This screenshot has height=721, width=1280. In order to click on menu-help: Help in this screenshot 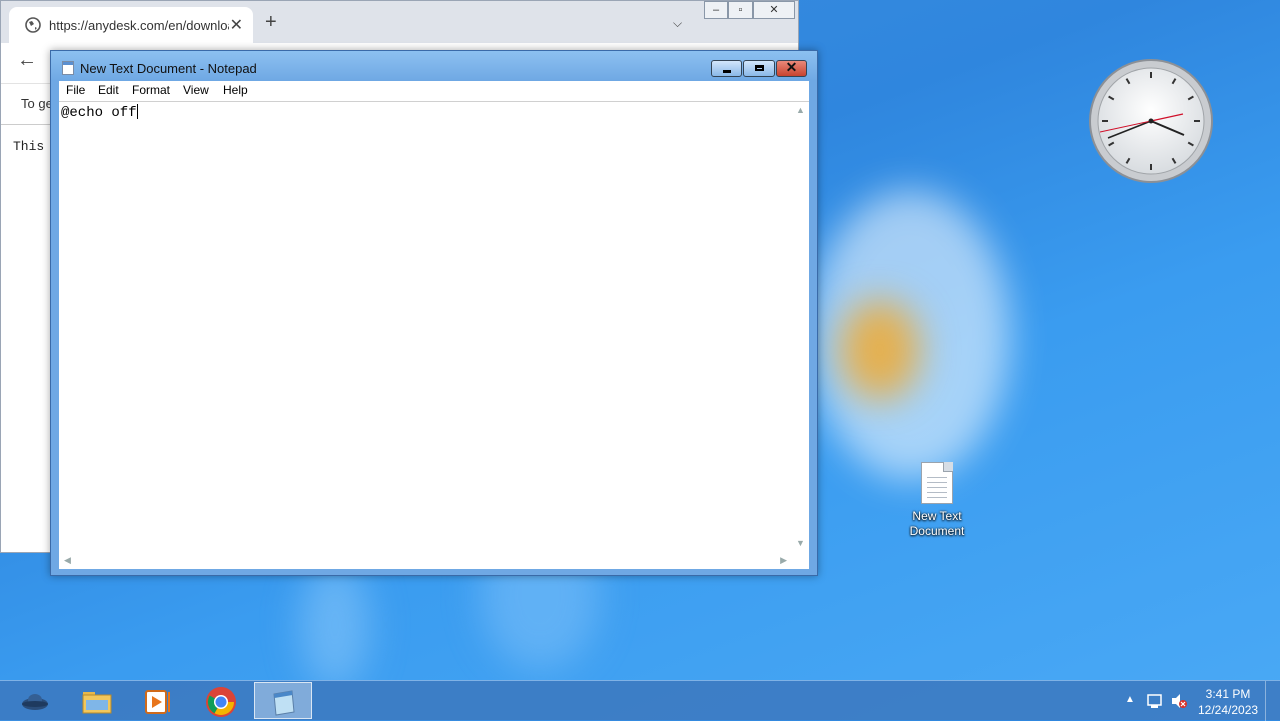, I will do `click(235, 90)`.